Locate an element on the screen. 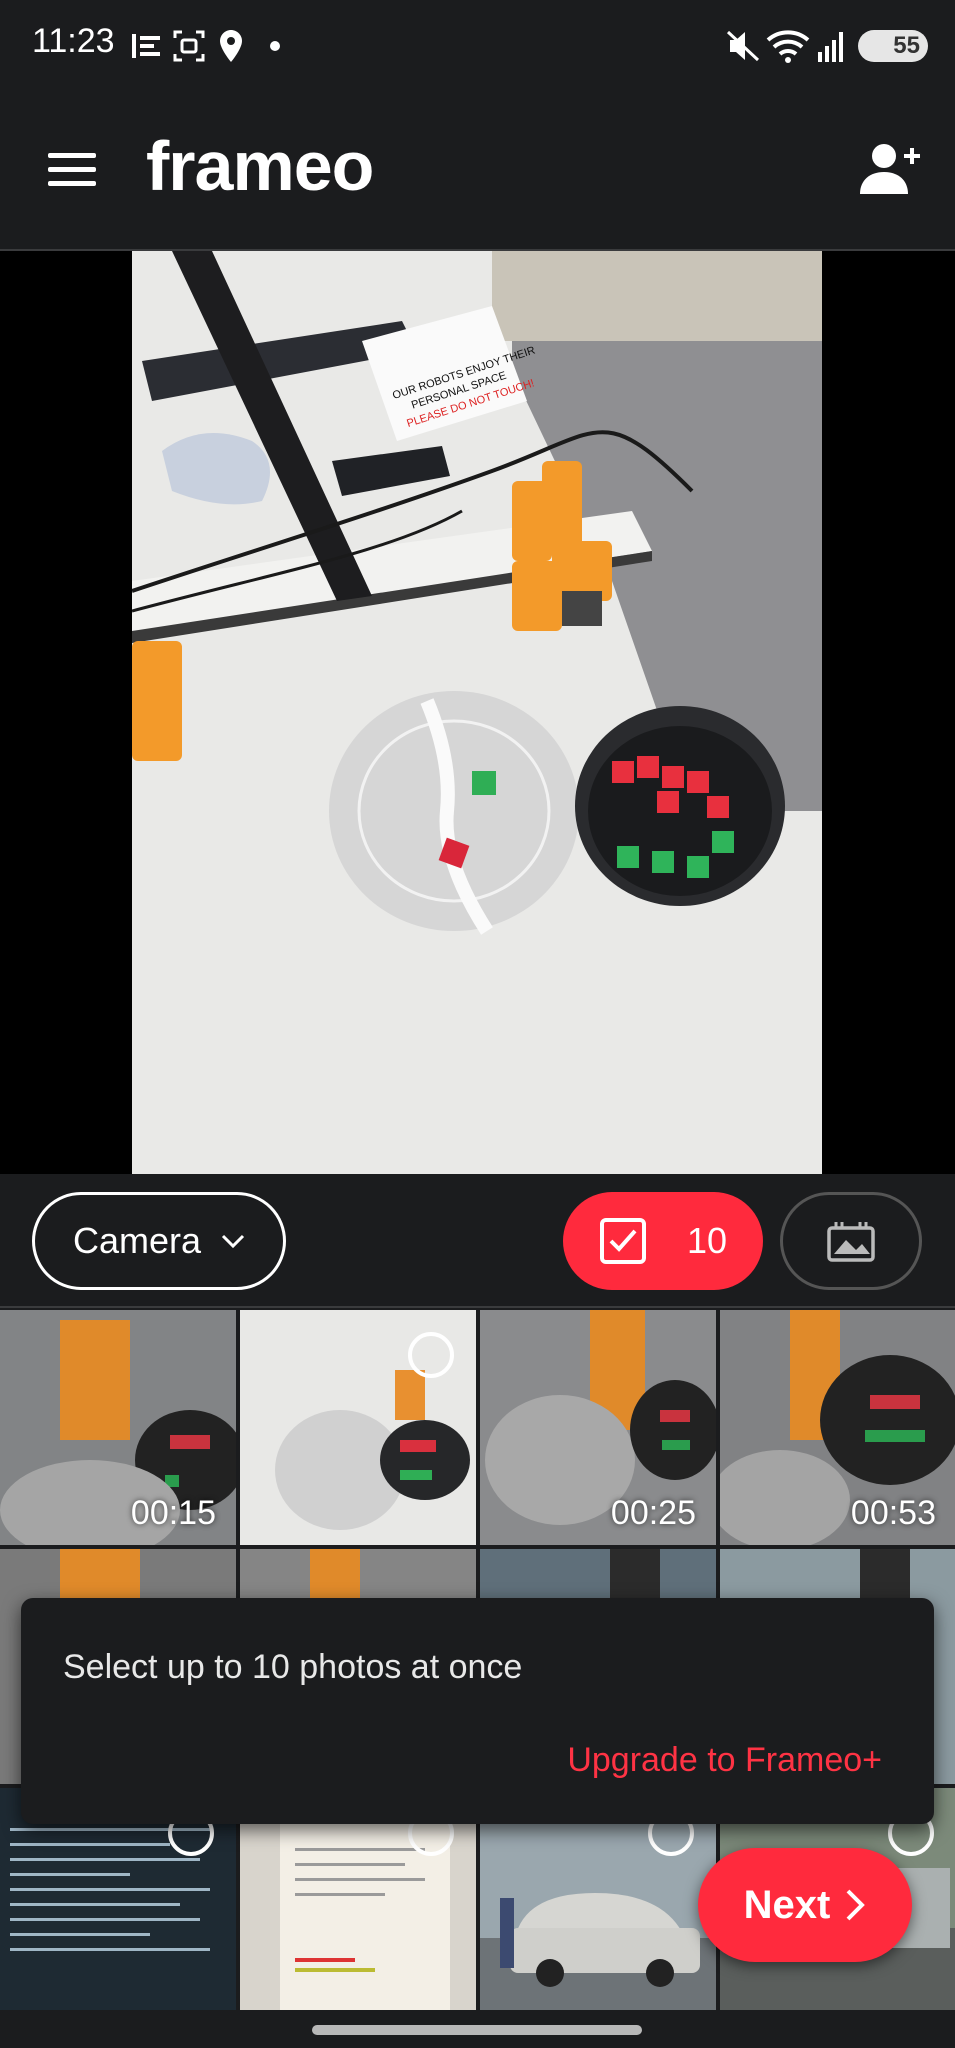 The height and width of the screenshot is (2048, 955). grid-item: 00:25 is located at coordinates (598, 1427).